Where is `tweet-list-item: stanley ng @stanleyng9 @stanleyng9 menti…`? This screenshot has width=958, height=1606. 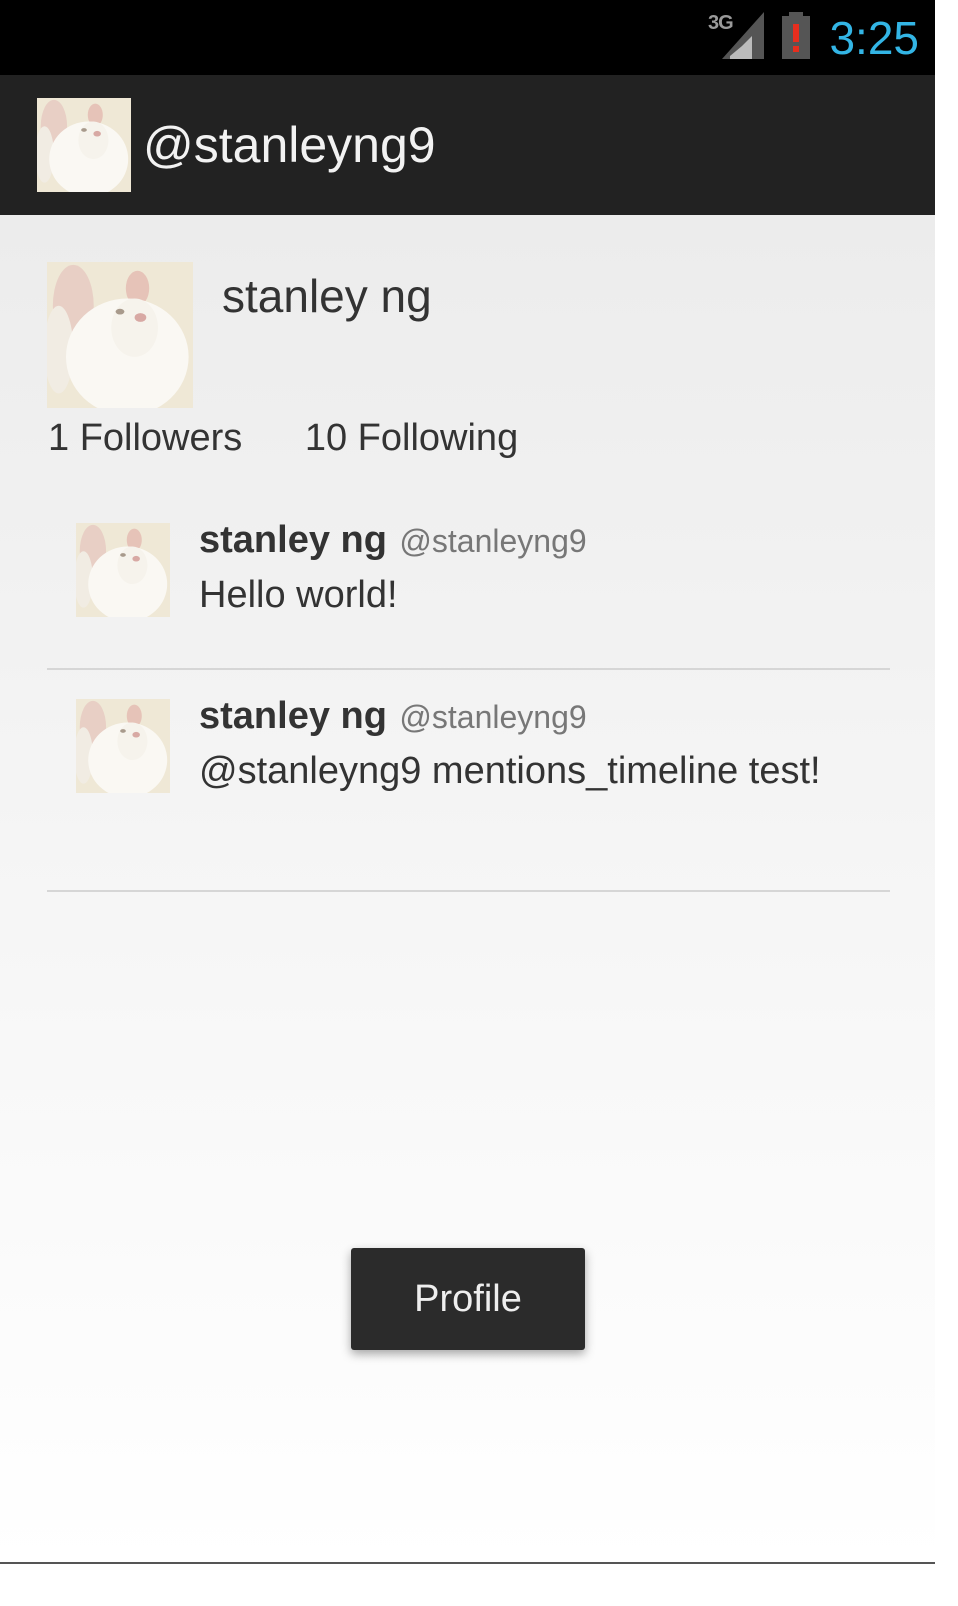 tweet-list-item: stanley ng @stanleyng9 @stanleyng9 menti… is located at coordinates (468, 787).